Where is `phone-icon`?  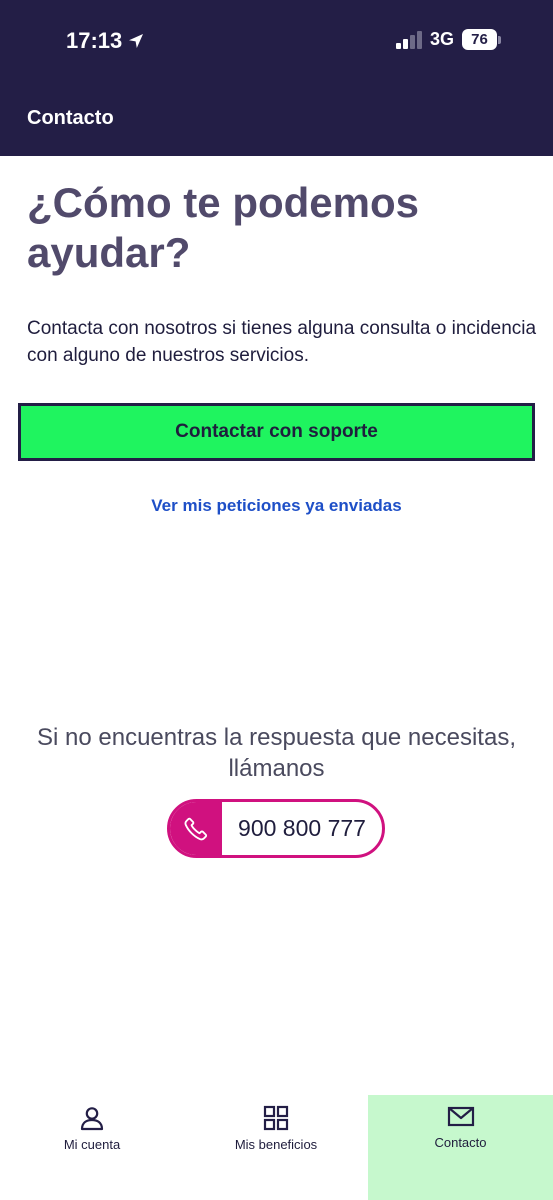 phone-icon is located at coordinates (196, 828).